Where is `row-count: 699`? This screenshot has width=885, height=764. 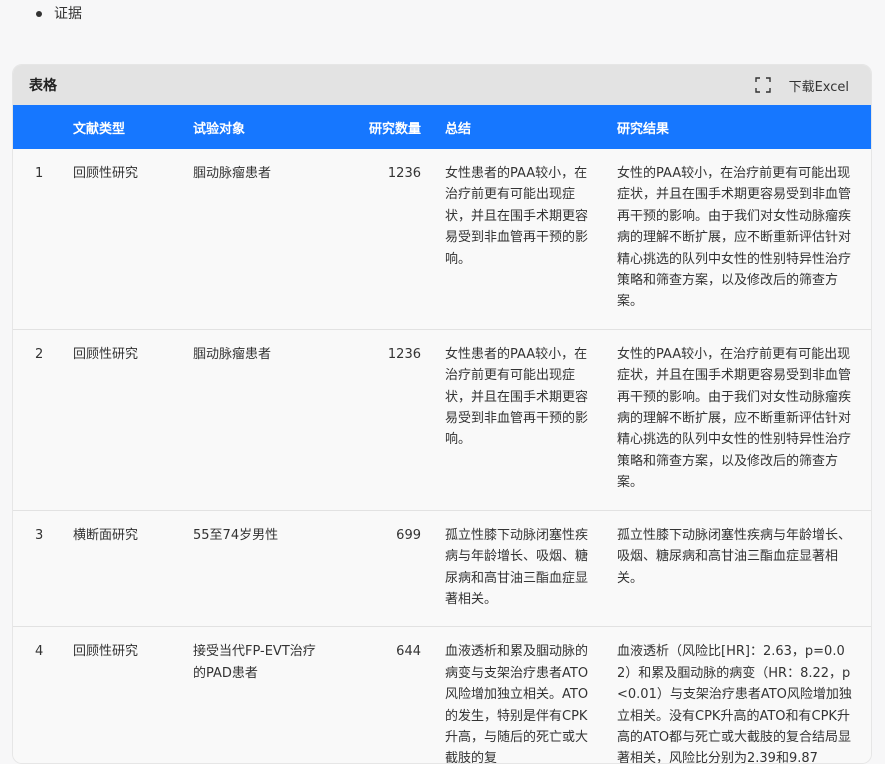 row-count: 699 is located at coordinates (381, 569).